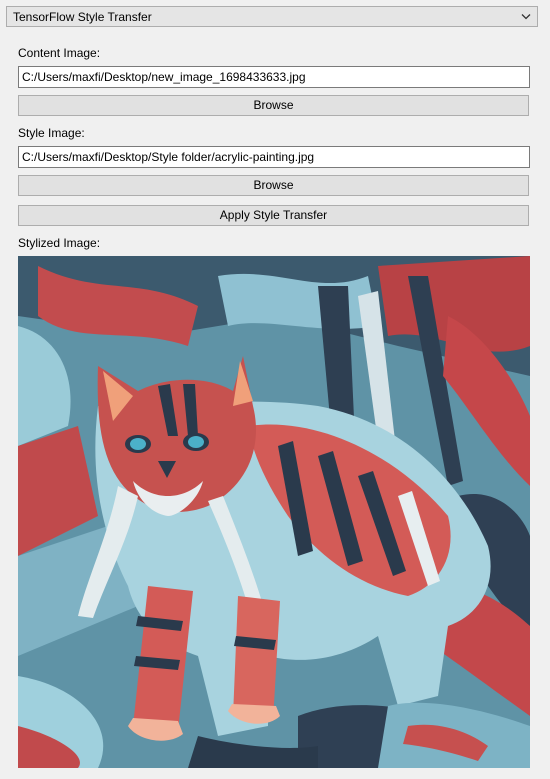 This screenshot has width=550, height=779. Describe the element at coordinates (274, 77) in the screenshot. I see `content-image-path-input` at that location.